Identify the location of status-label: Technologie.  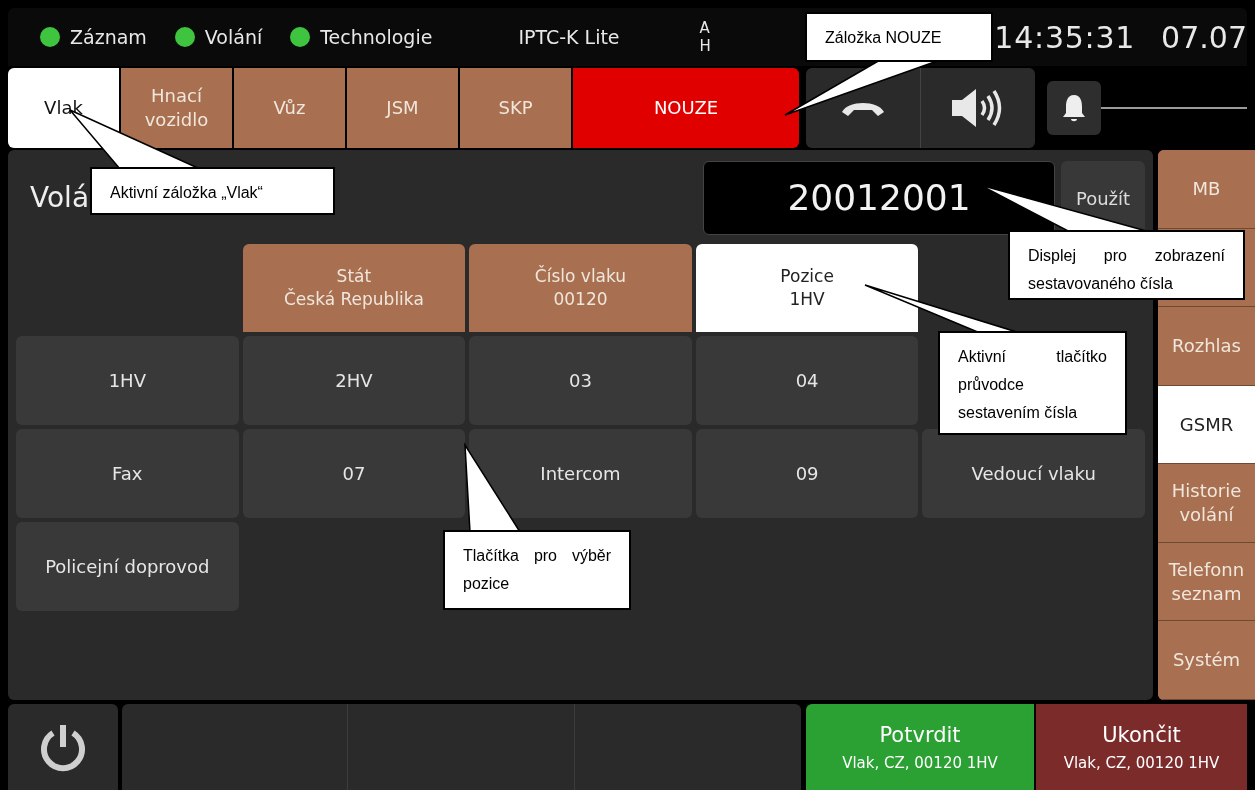
(376, 37).